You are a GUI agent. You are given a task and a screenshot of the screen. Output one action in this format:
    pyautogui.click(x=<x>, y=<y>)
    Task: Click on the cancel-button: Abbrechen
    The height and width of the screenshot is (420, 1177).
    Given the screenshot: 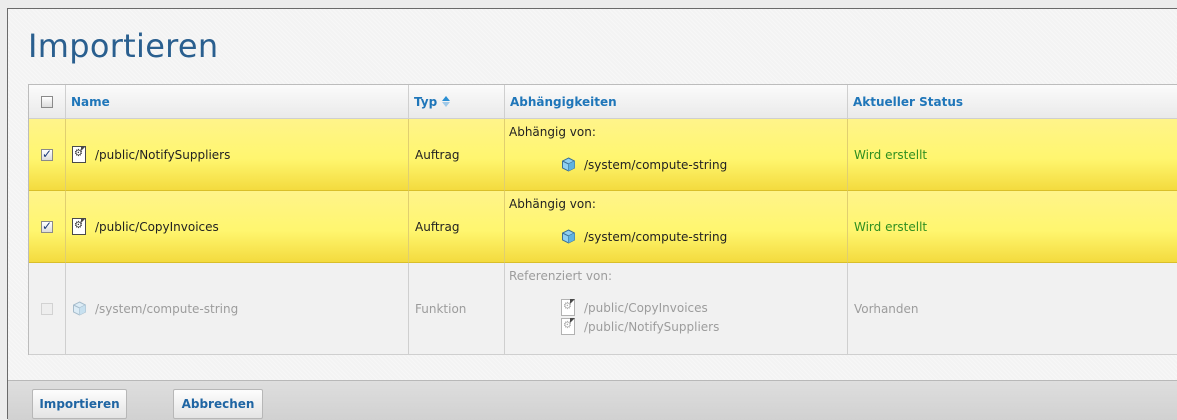 What is the action you would take?
    pyautogui.click(x=218, y=404)
    